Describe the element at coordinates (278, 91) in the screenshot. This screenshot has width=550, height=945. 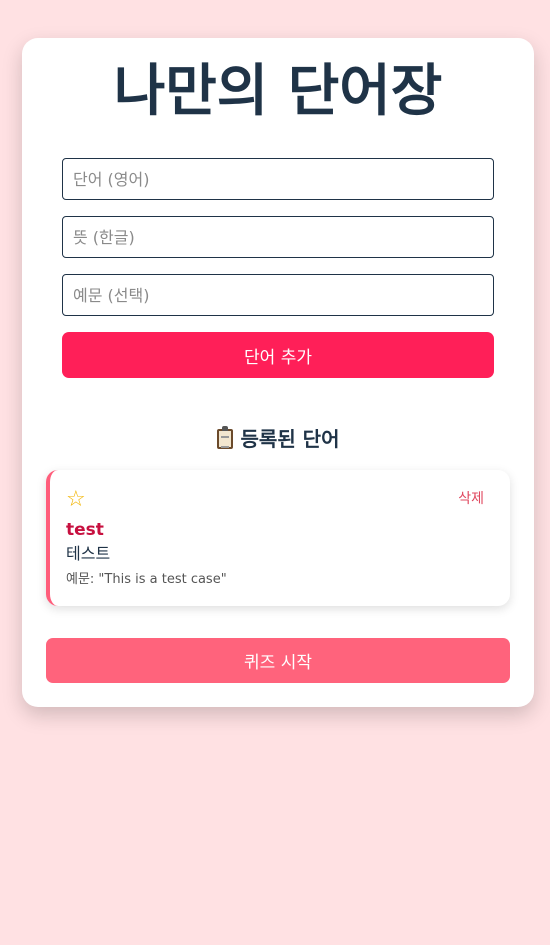
I see `page-title: 나만의 단어장` at that location.